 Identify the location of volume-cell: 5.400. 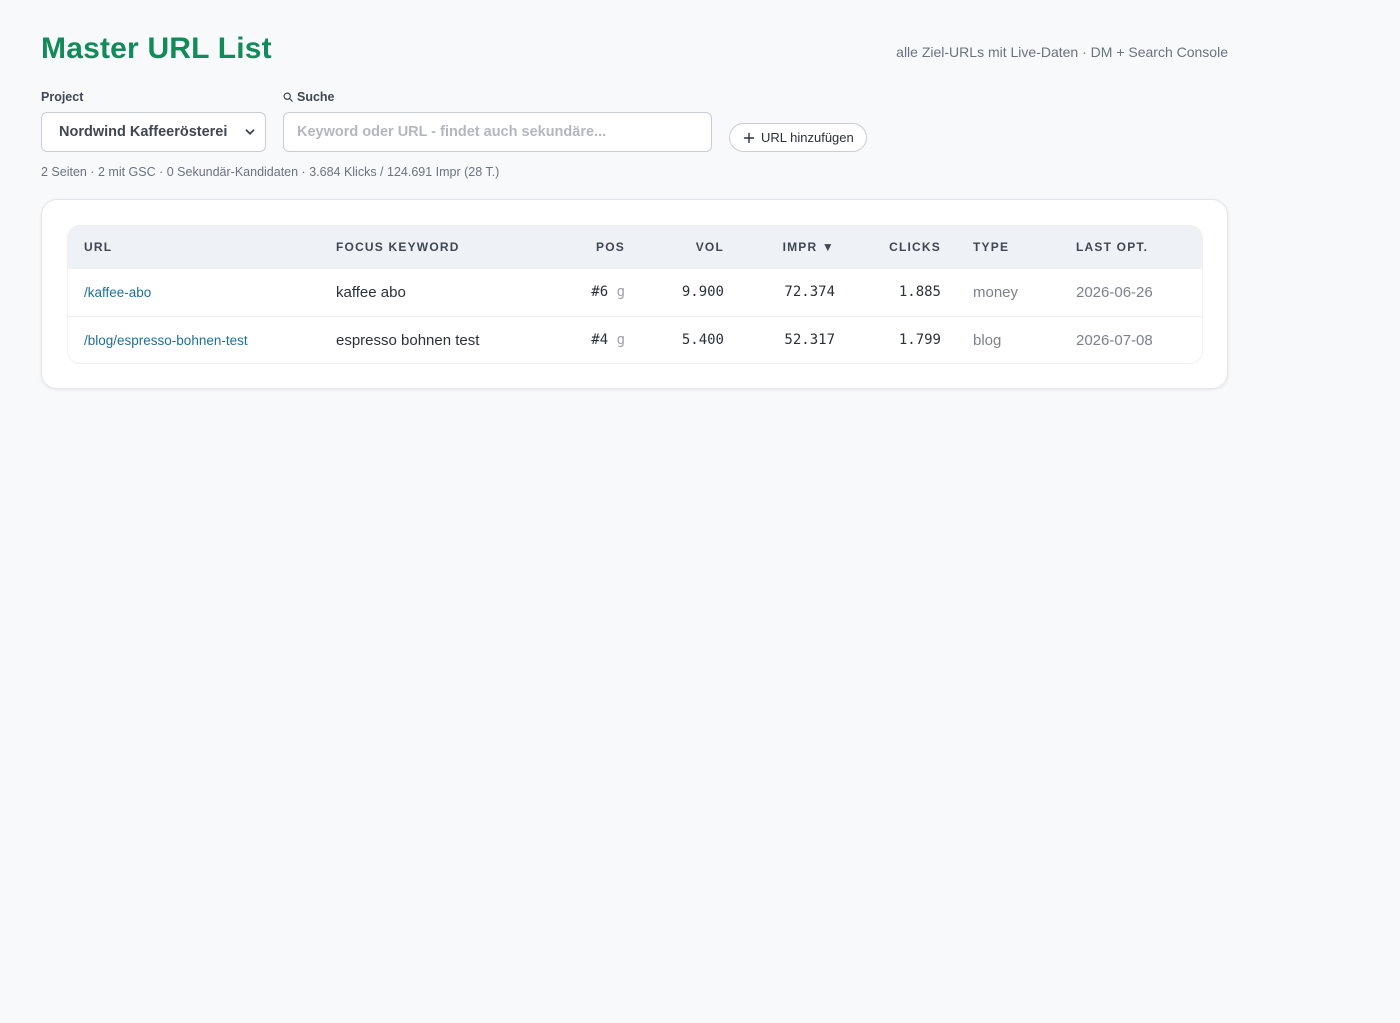
(702, 340).